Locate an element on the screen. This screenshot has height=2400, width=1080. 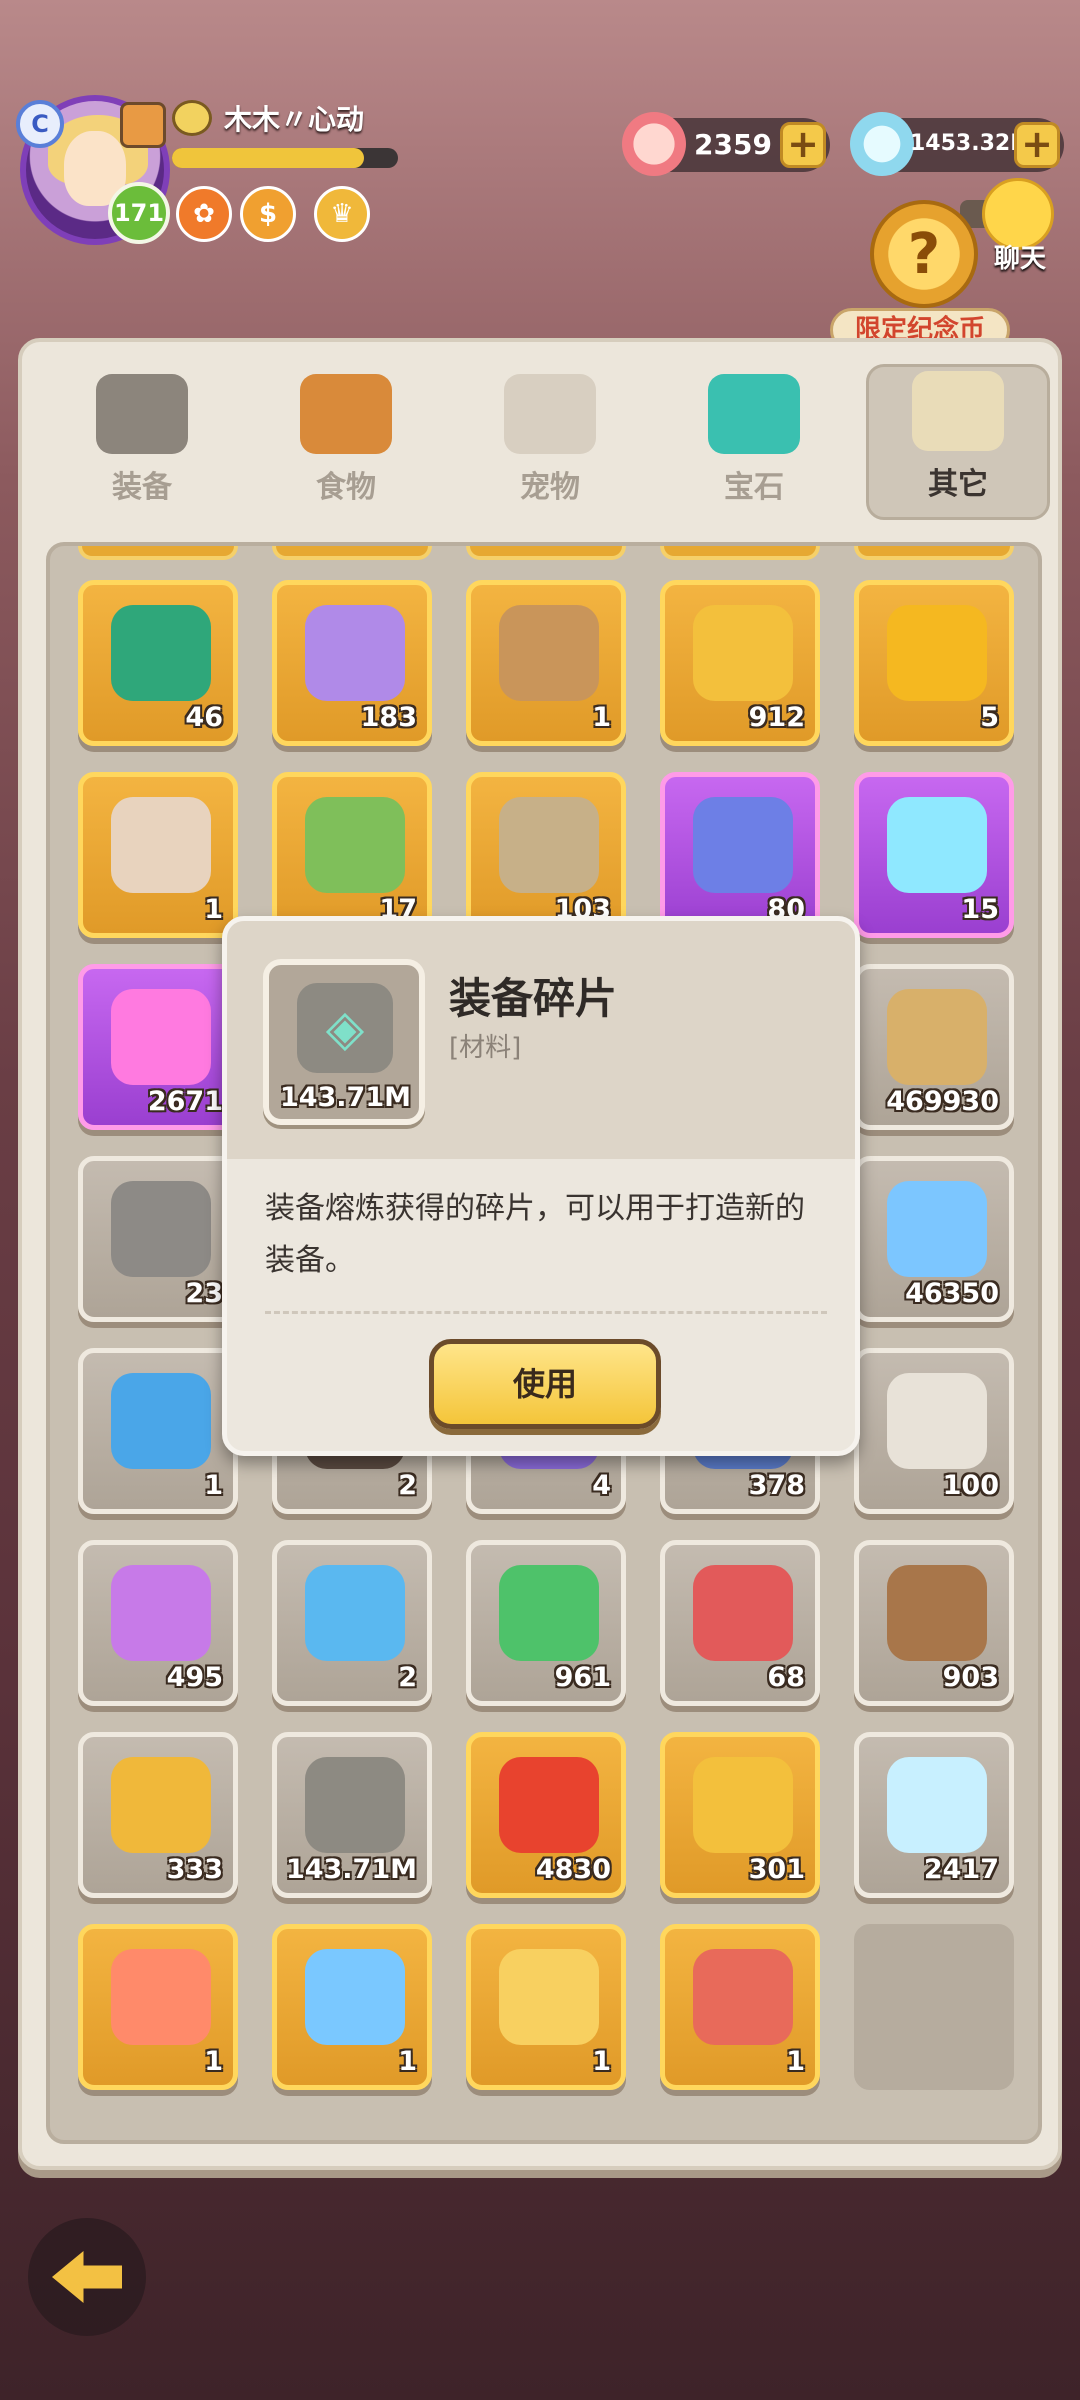
inventory-item: 143.71M is located at coordinates (352, 1815).